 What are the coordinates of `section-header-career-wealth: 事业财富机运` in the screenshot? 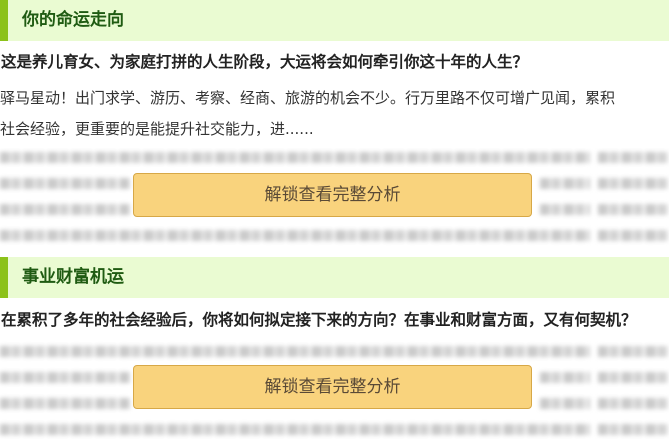 It's located at (334, 277).